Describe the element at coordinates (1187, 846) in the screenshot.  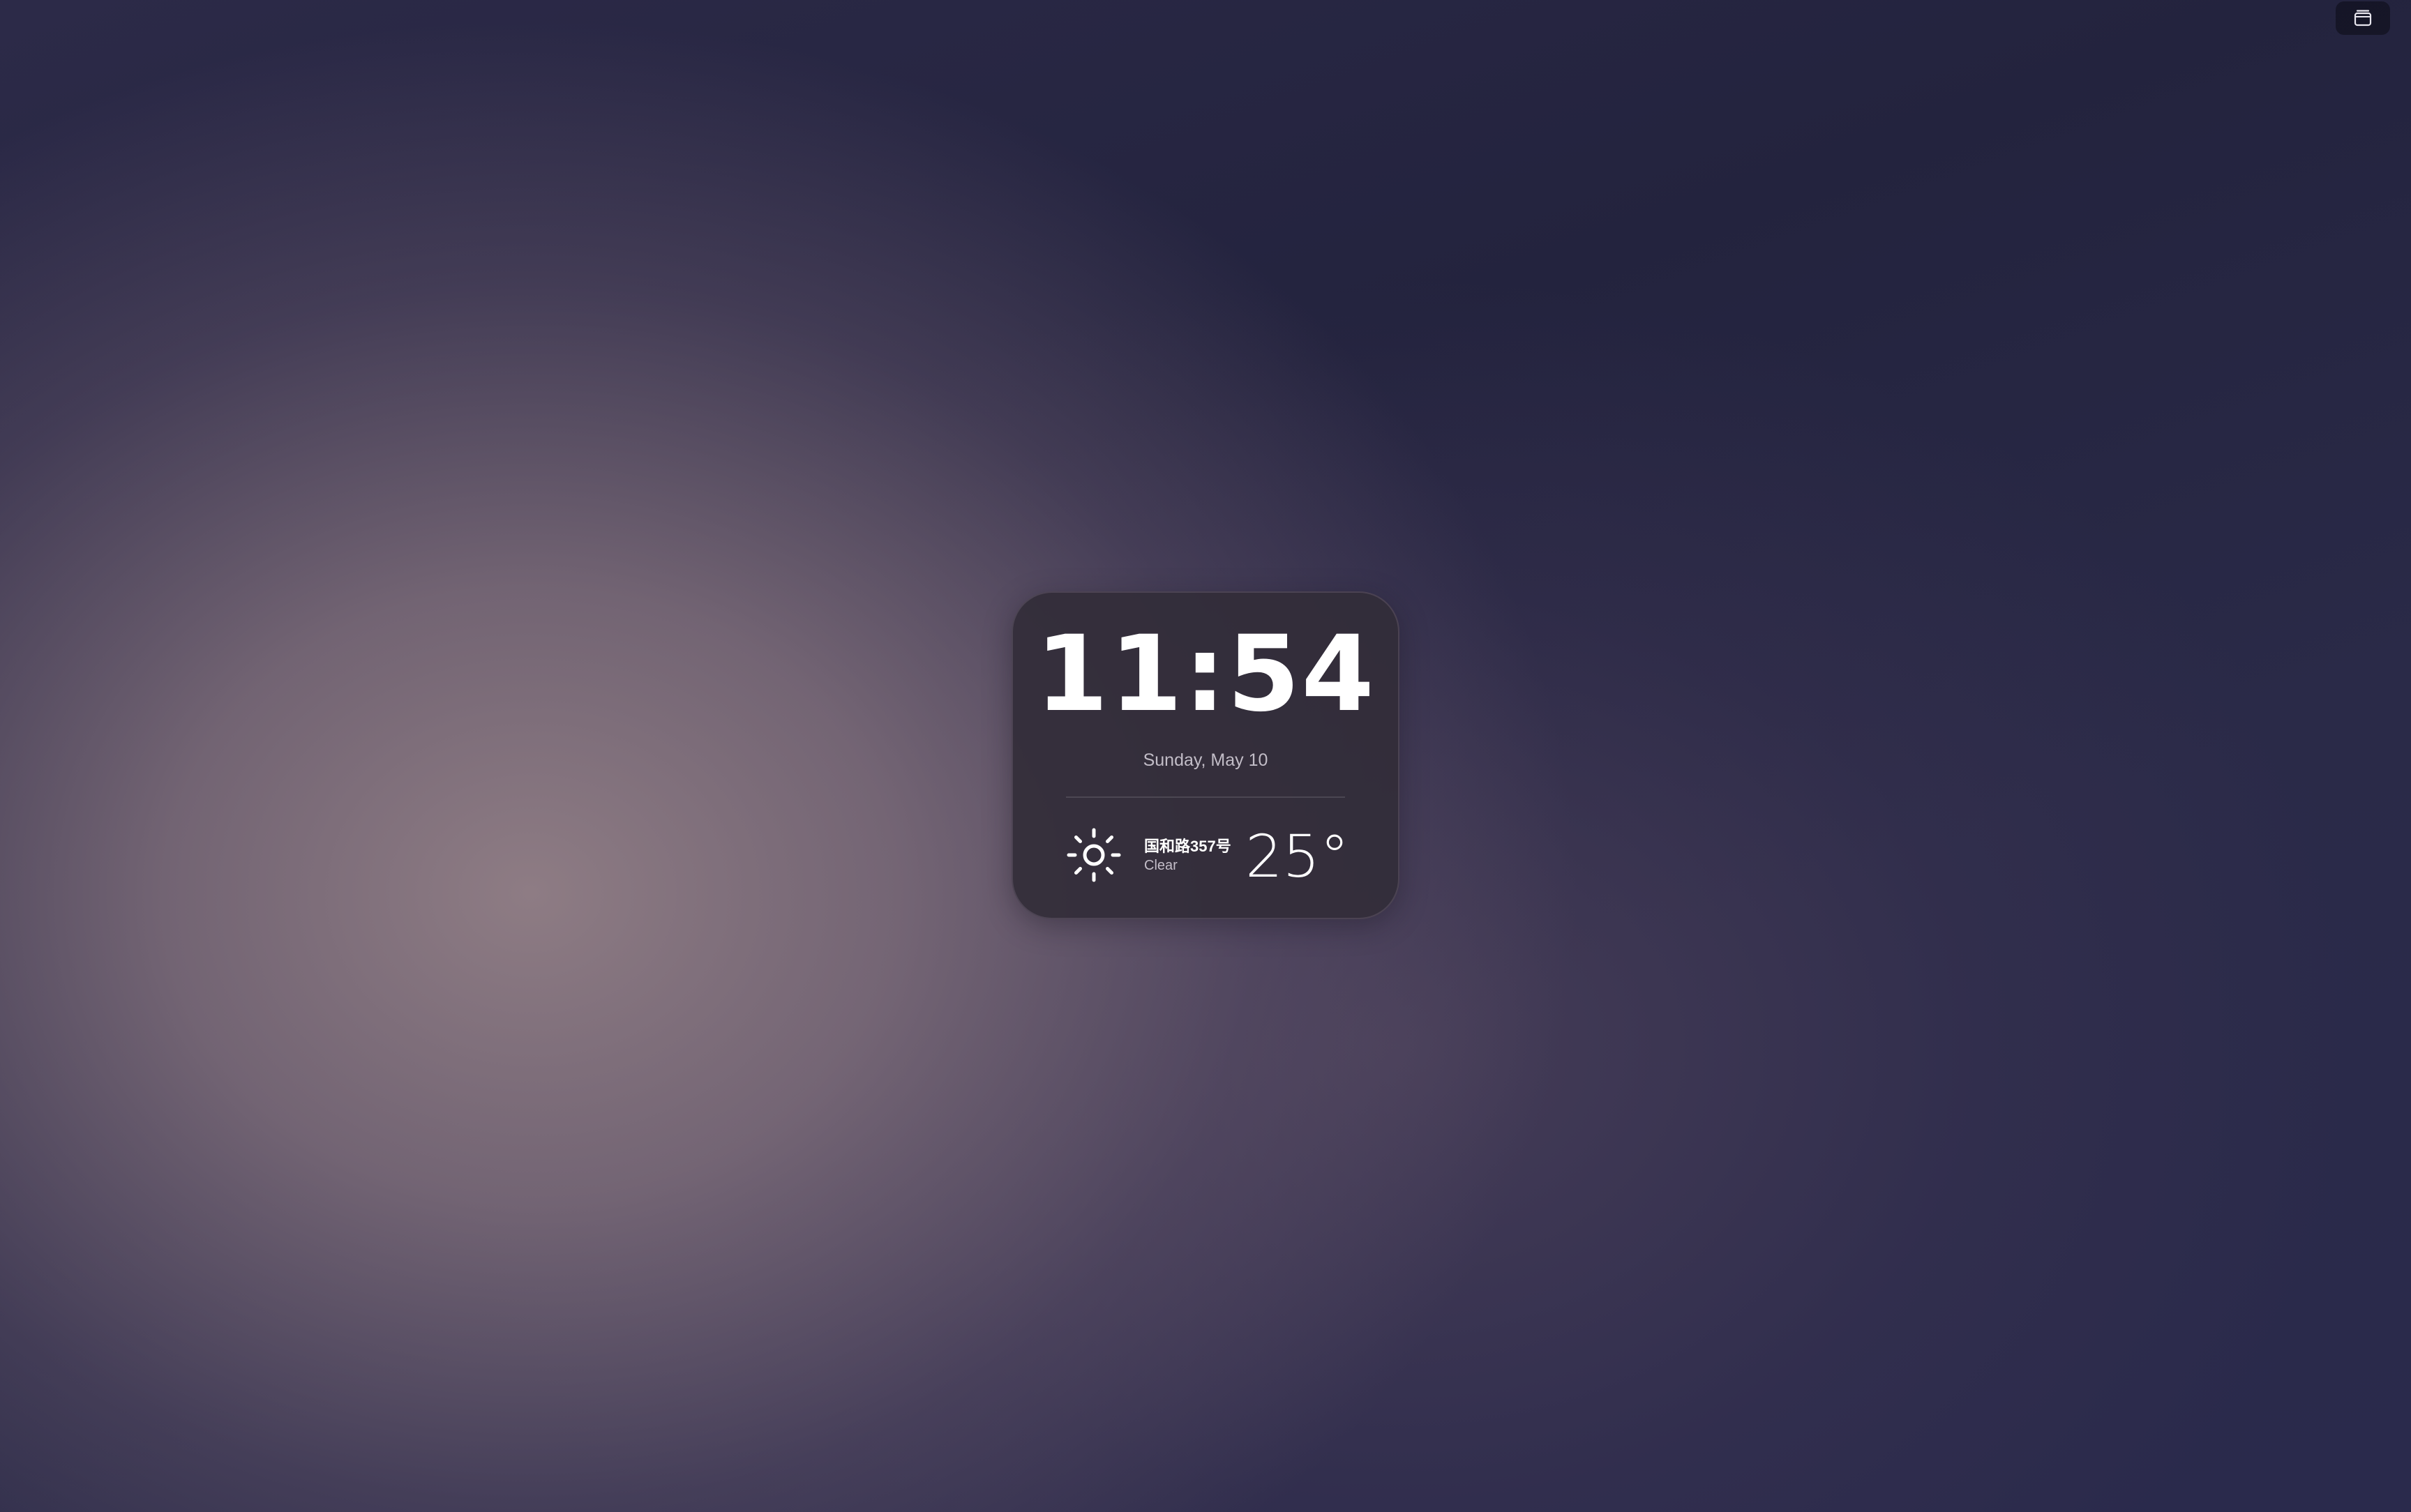
I see `weather-location: 国和路357号` at that location.